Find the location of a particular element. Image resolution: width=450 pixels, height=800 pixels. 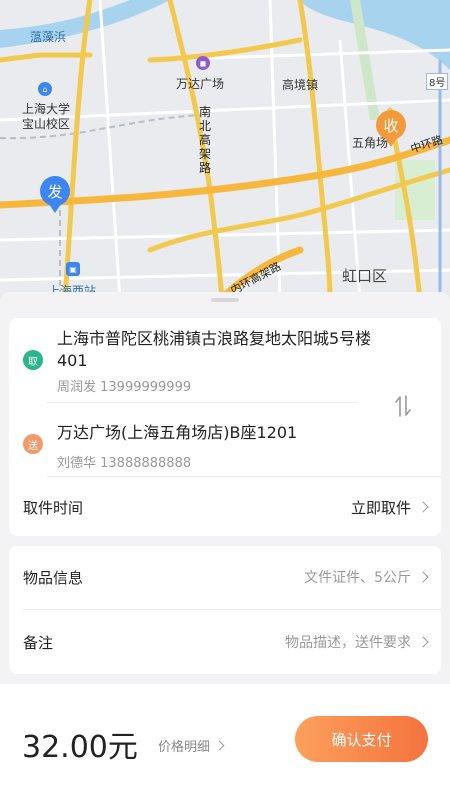

map-label-gaojing: 高境镇 is located at coordinates (300, 85).